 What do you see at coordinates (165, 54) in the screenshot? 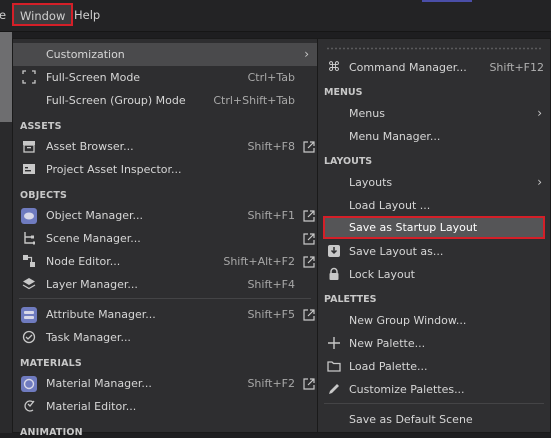
I see `menu-item-customization: Customization ›` at bounding box center [165, 54].